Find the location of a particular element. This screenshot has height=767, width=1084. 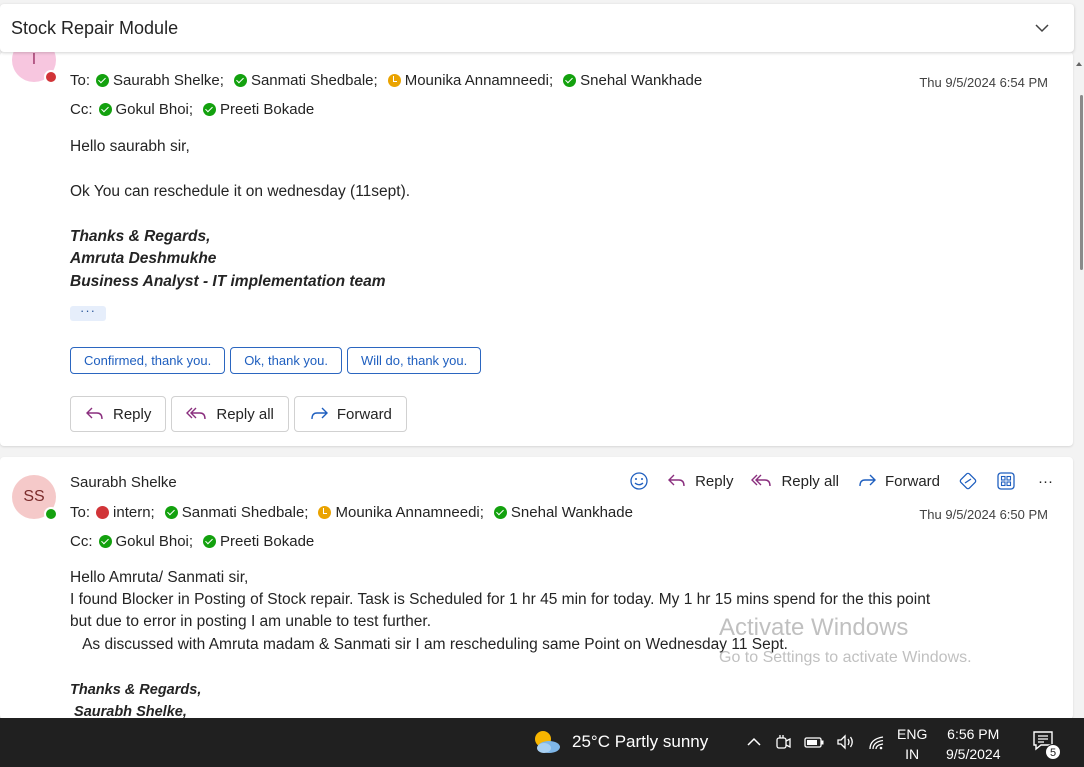

presence-busy-icon is located at coordinates (103, 512).